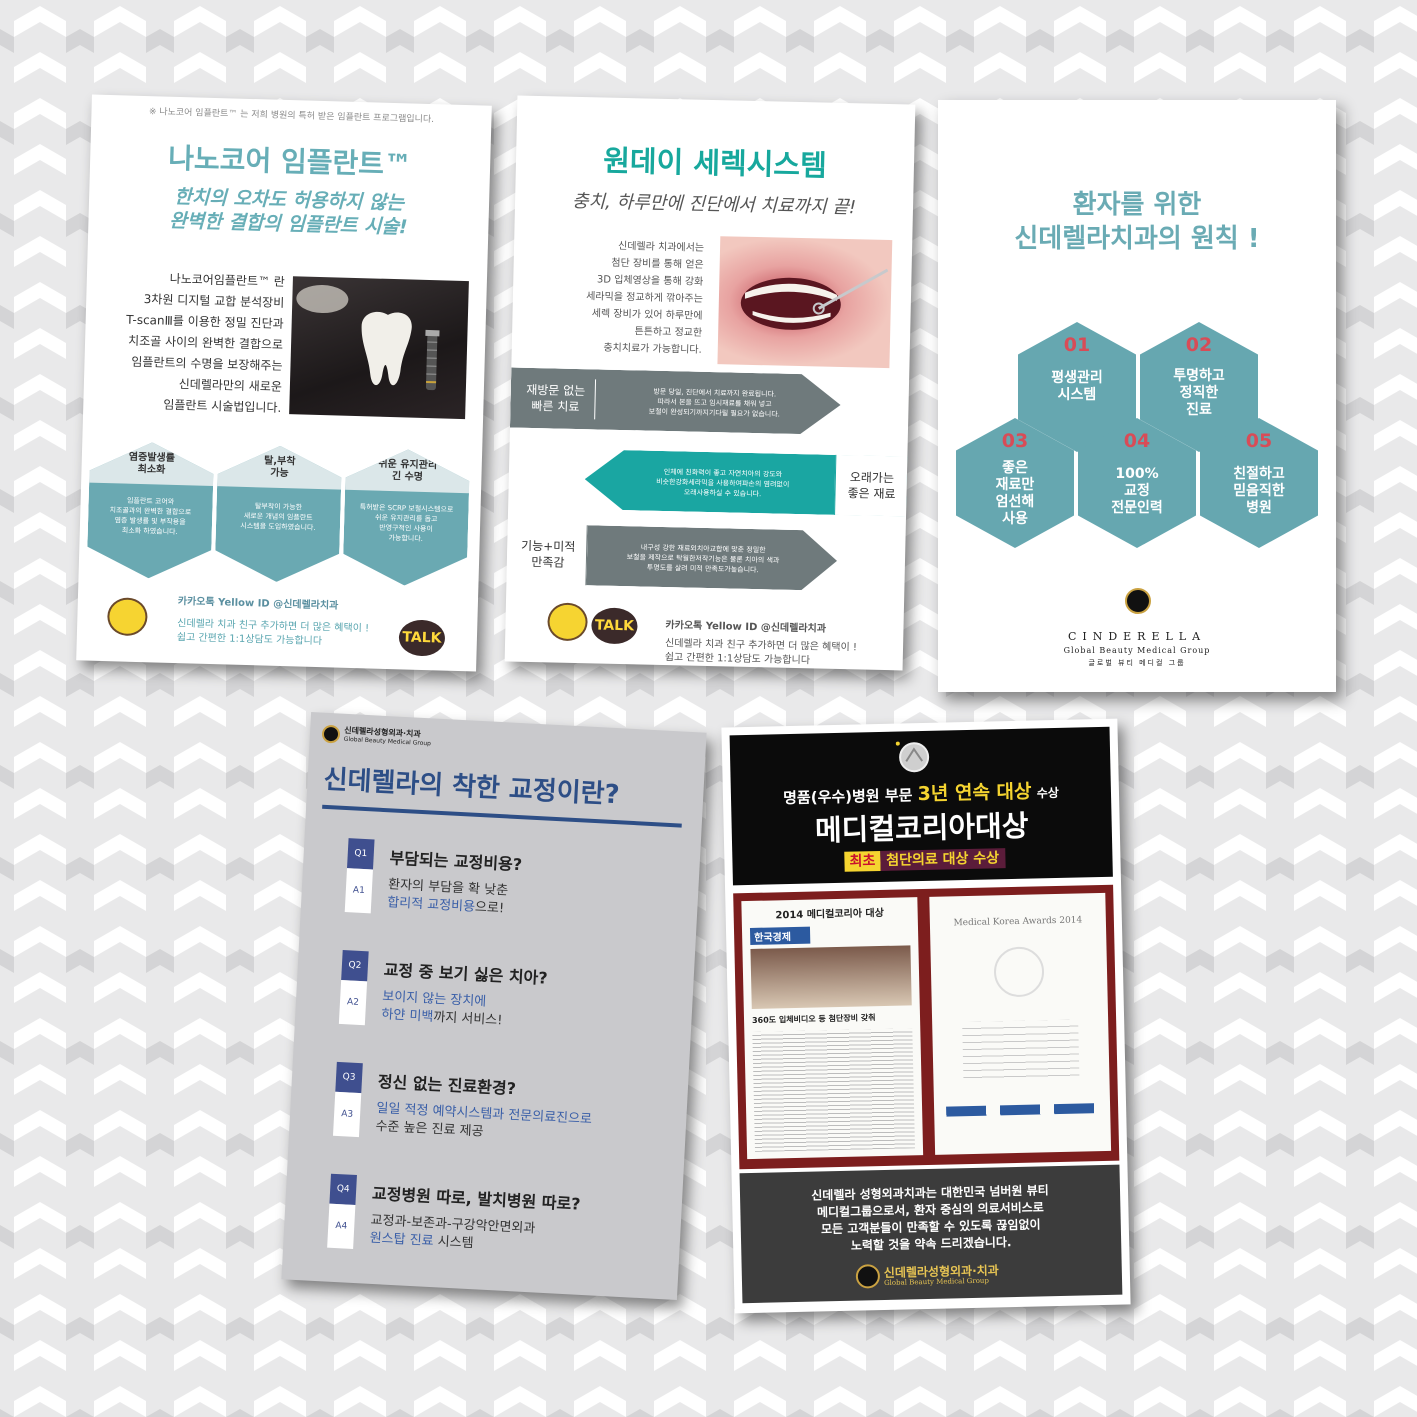 Image resolution: width=1417 pixels, height=1417 pixels. Describe the element at coordinates (831, 977) in the screenshot. I see `clipping-photo` at that location.